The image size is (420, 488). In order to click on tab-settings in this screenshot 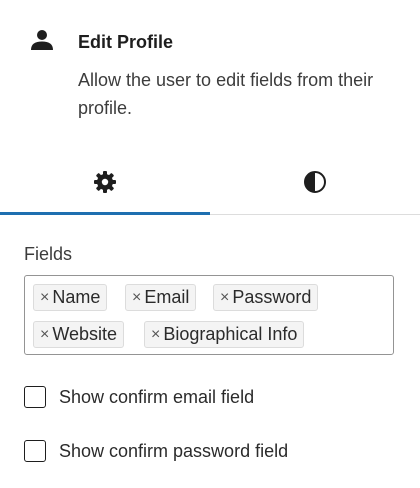, I will do `click(105, 182)`.